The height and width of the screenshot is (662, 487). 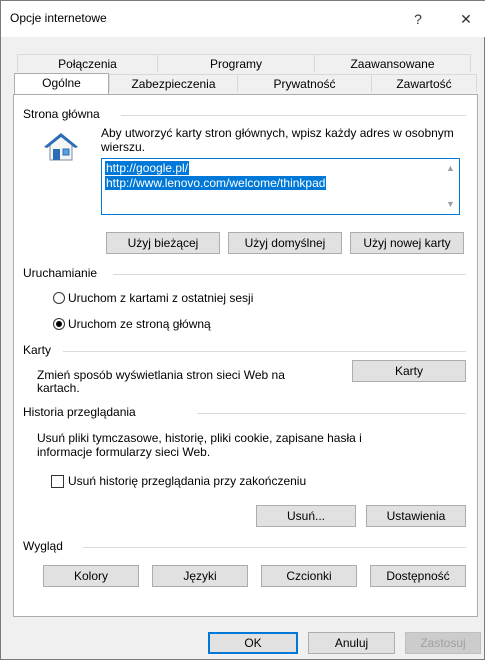 I want to click on languages-button: Języki, so click(x=200, y=576).